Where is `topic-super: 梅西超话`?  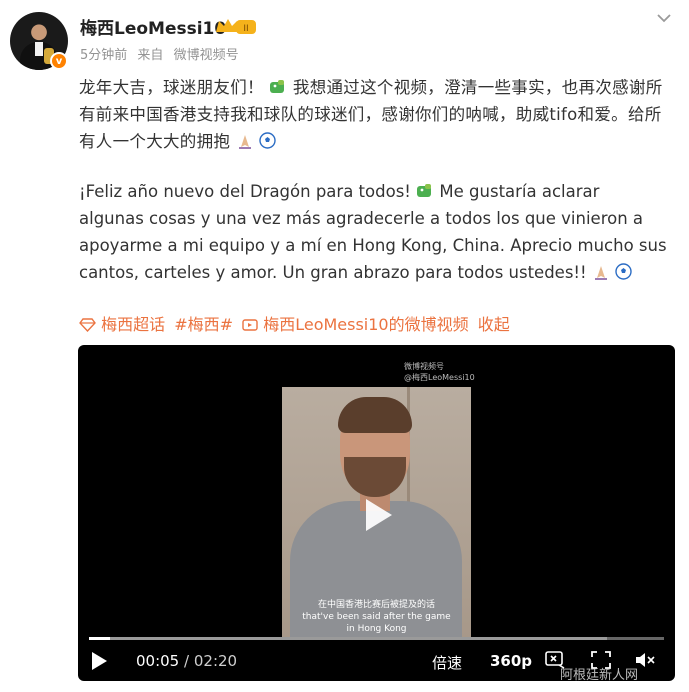 topic-super: 梅西超话 is located at coordinates (133, 324).